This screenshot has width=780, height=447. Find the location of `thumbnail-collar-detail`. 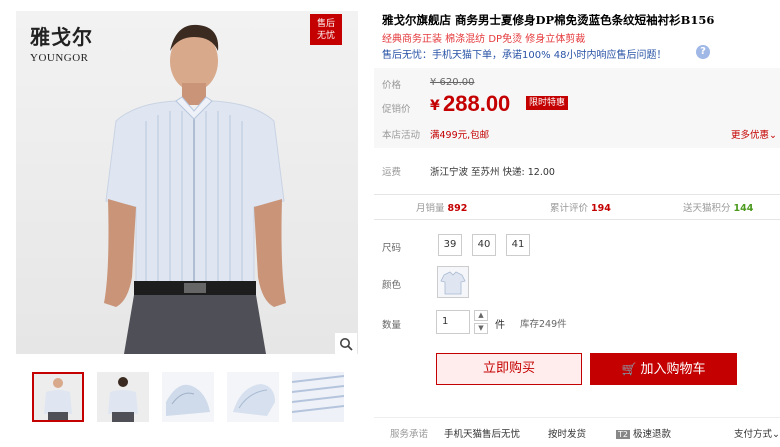

thumbnail-collar-detail is located at coordinates (188, 397).